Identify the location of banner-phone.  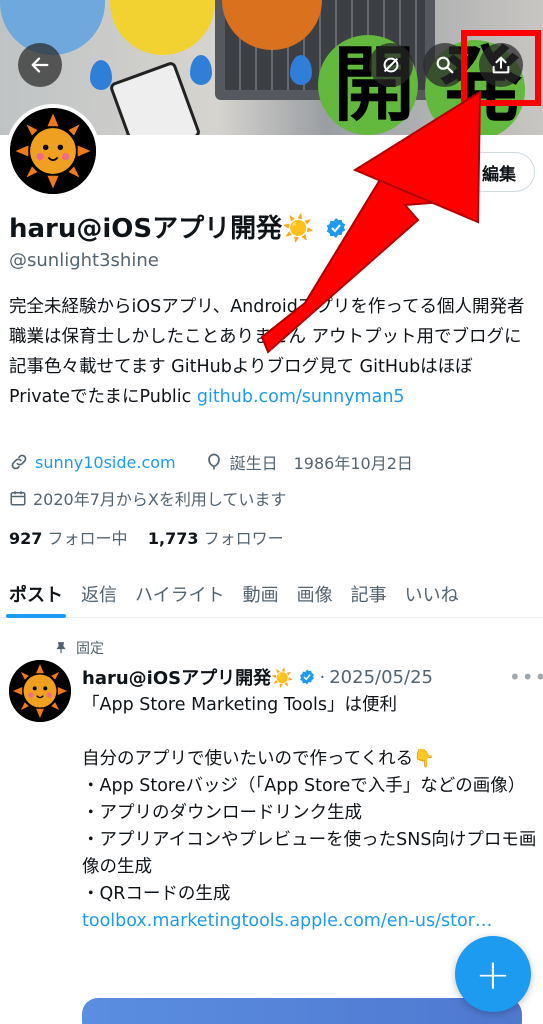
(155, 97).